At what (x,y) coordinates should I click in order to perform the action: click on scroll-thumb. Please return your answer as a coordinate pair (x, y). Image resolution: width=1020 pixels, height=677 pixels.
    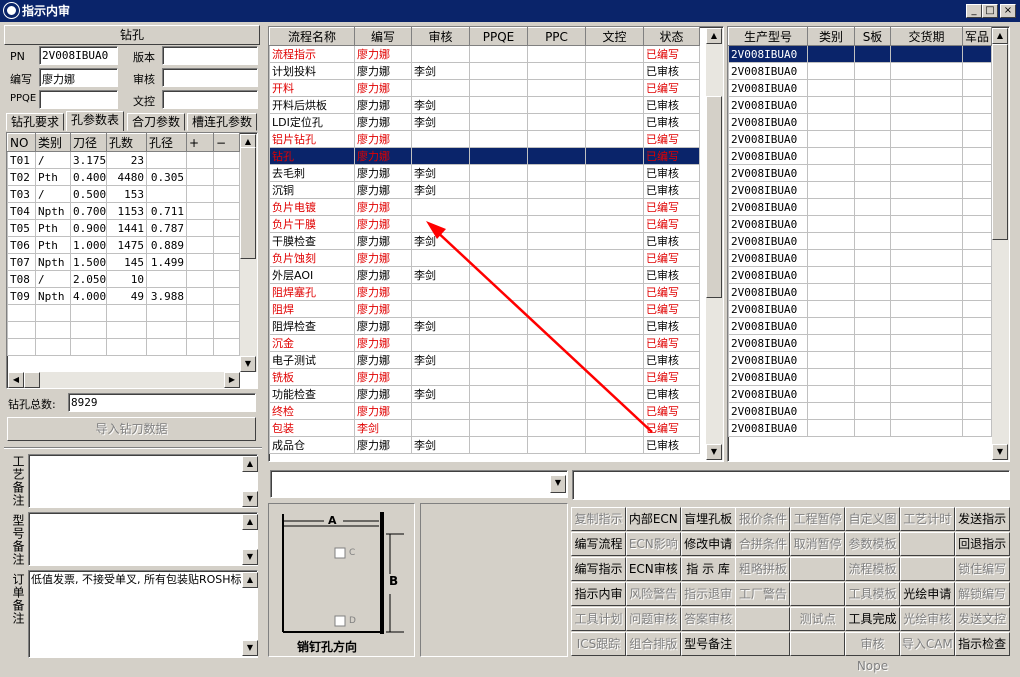
    Looking at the image, I should click on (1000, 142).